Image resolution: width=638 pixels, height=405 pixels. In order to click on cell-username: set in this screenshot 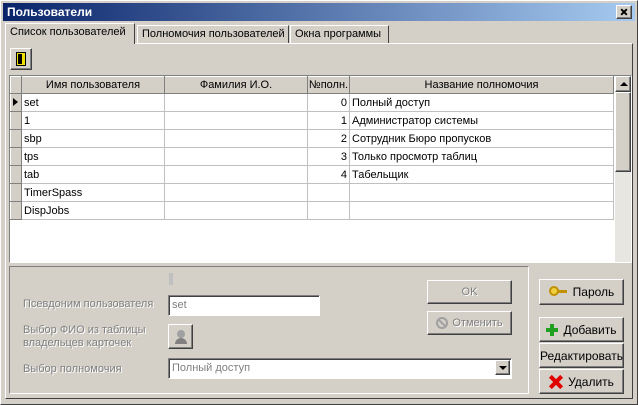, I will do `click(93, 102)`.